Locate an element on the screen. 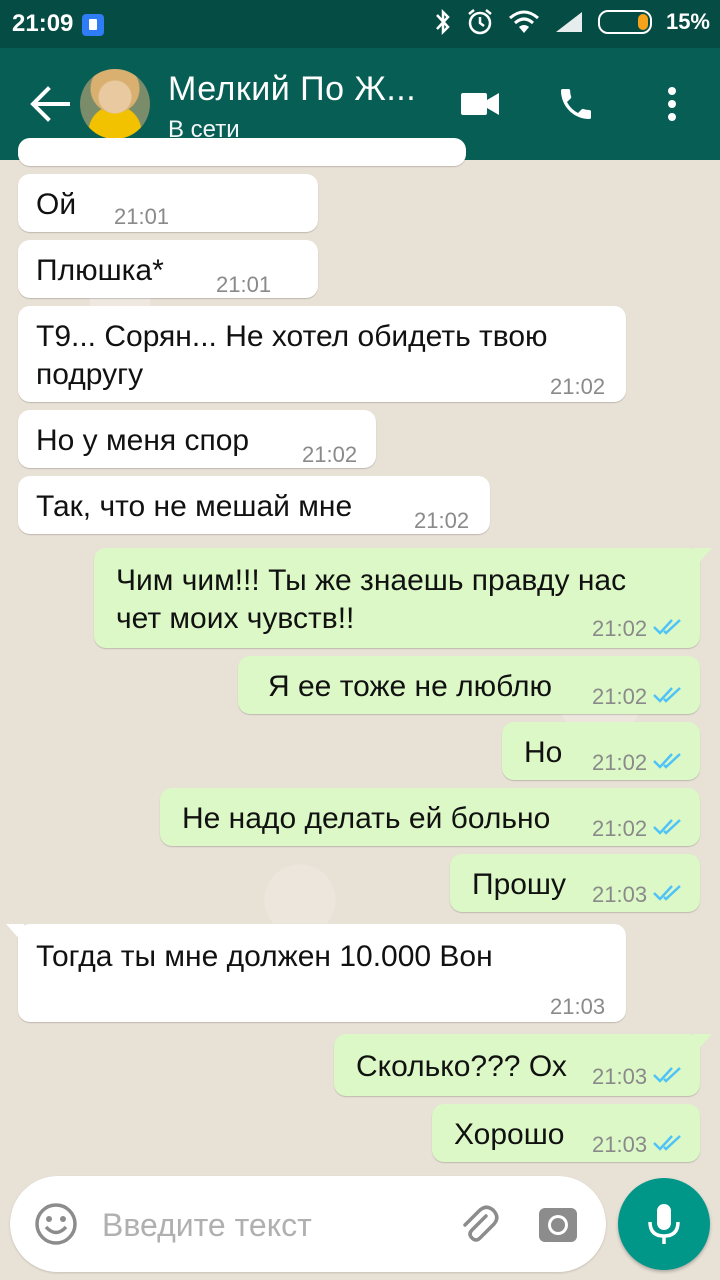 The image size is (720, 1280). back-arrow-icon is located at coordinates (50, 104).